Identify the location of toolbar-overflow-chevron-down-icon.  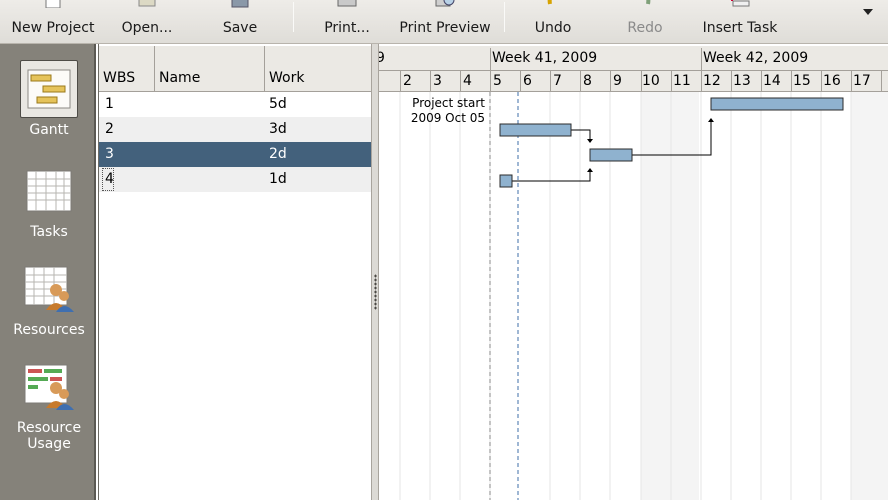
(868, 12).